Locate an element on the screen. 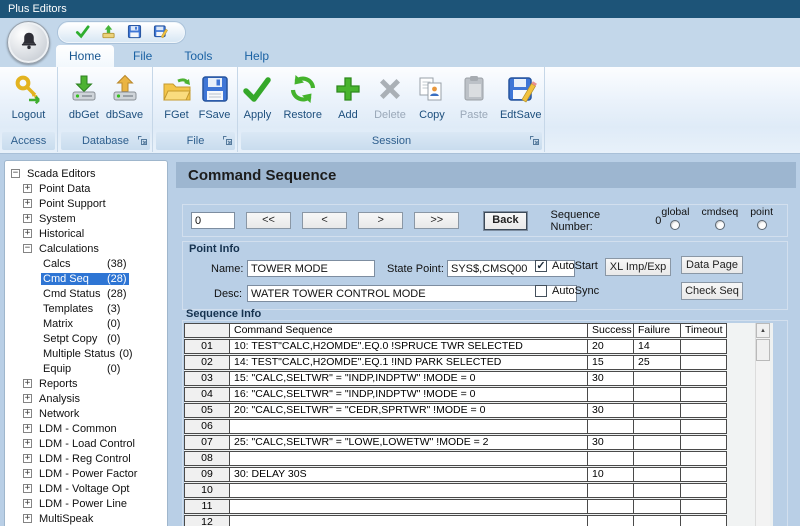 The image size is (800, 526). xl-impexp-button: XL Imp/Exp is located at coordinates (638, 267).